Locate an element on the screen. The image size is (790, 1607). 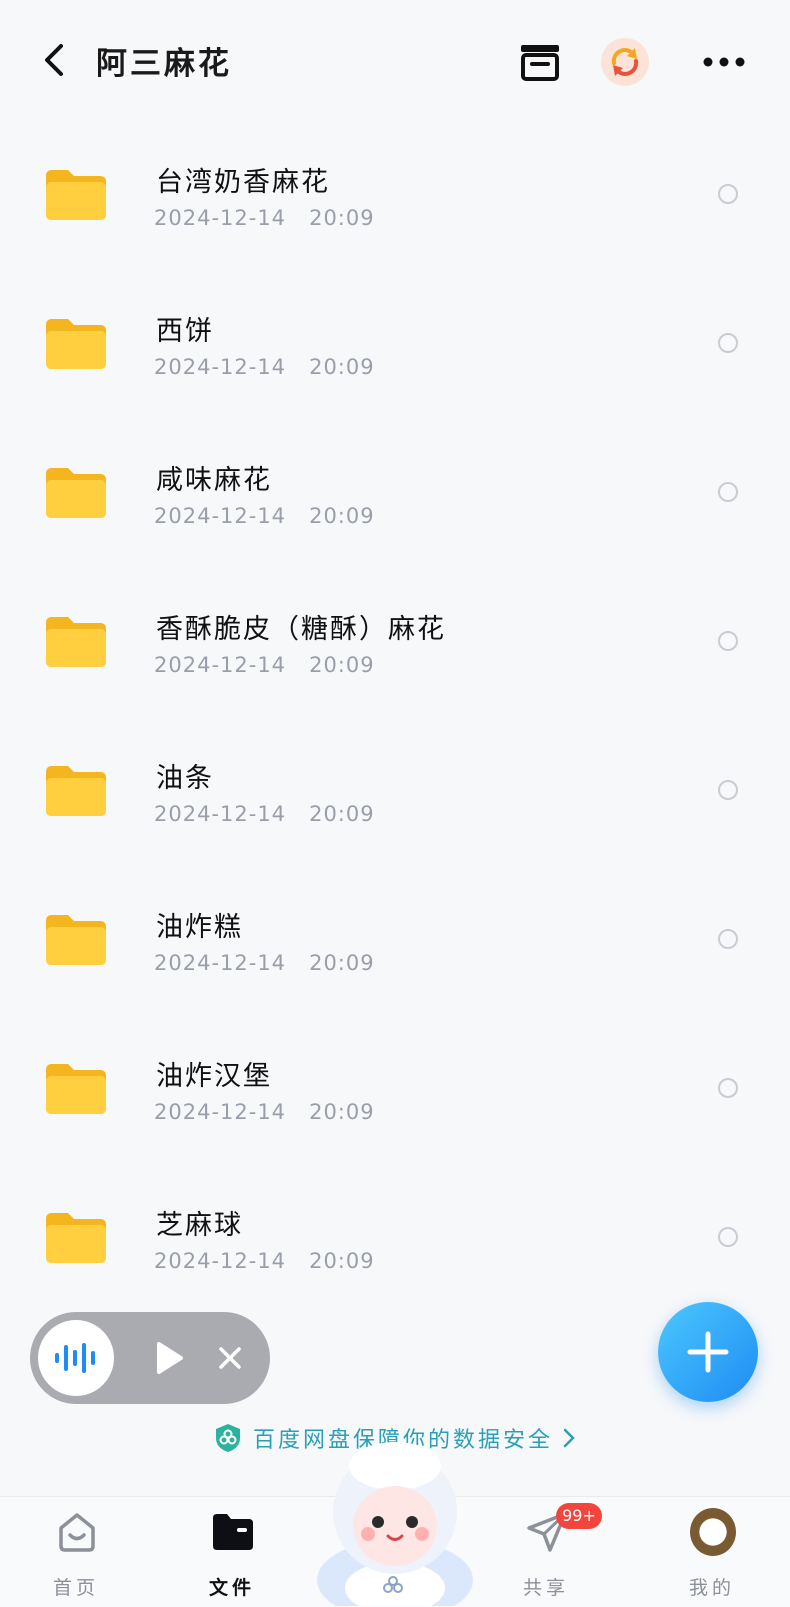
nav-home-label: 首页 is located at coordinates (75, 1588).